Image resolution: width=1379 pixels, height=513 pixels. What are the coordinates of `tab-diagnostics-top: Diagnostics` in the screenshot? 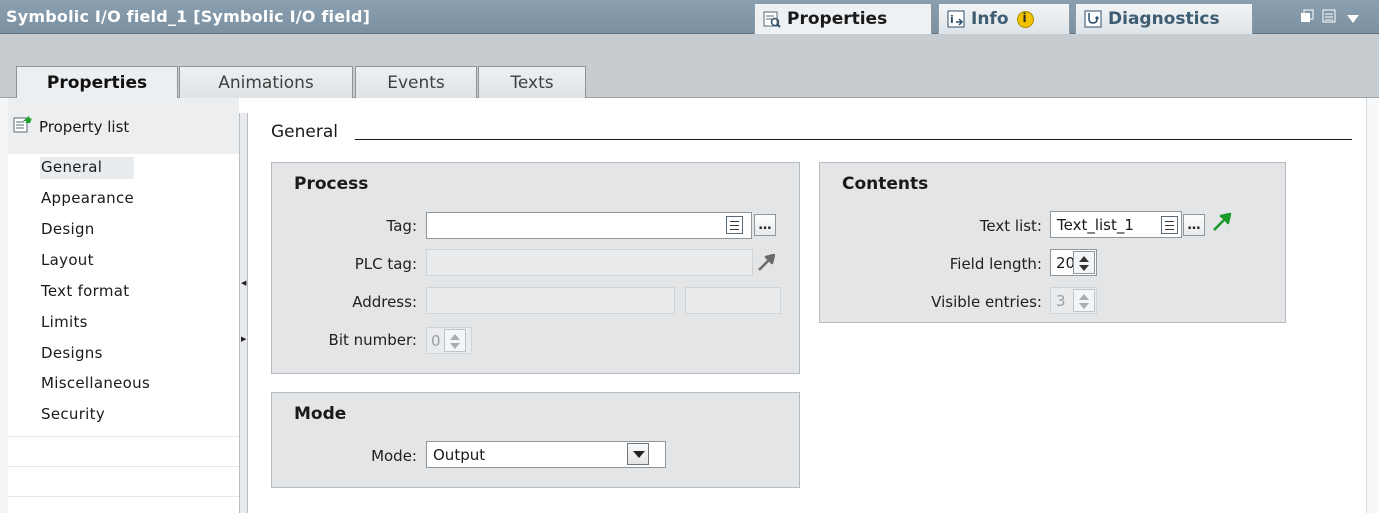 It's located at (1164, 18).